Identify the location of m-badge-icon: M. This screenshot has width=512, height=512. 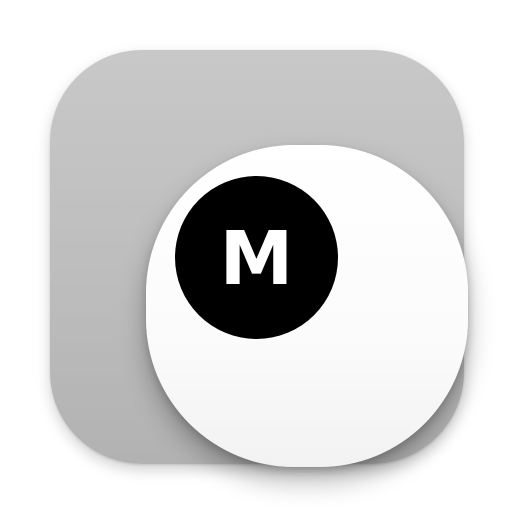
(256, 257).